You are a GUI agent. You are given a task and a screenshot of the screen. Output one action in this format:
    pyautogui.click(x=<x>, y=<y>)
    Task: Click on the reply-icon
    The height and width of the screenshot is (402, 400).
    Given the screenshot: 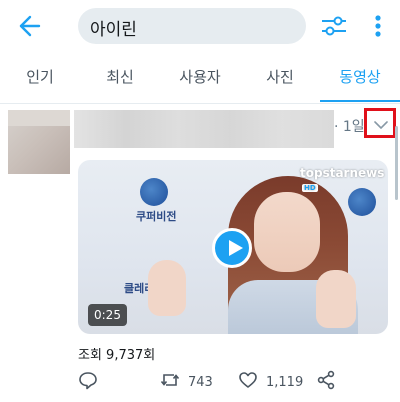 What is the action you would take?
    pyautogui.click(x=88, y=382)
    